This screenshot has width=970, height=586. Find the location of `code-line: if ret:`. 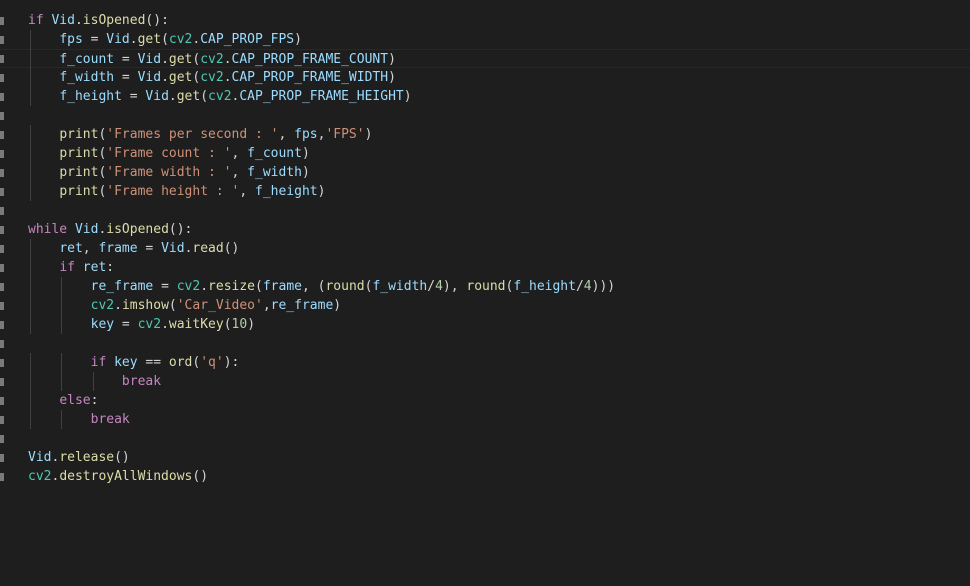

code-line: if ret: is located at coordinates (485, 267).